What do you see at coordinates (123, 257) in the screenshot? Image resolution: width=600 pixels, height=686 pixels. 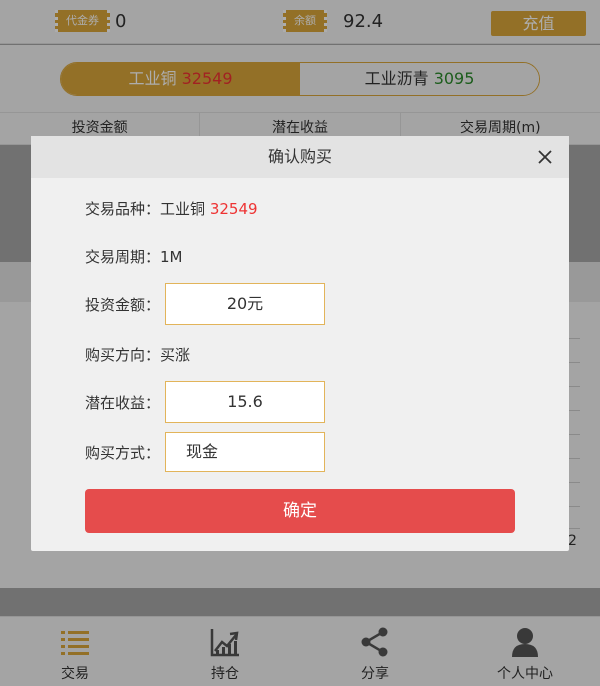 I see `period-label: 交易周期：` at bounding box center [123, 257].